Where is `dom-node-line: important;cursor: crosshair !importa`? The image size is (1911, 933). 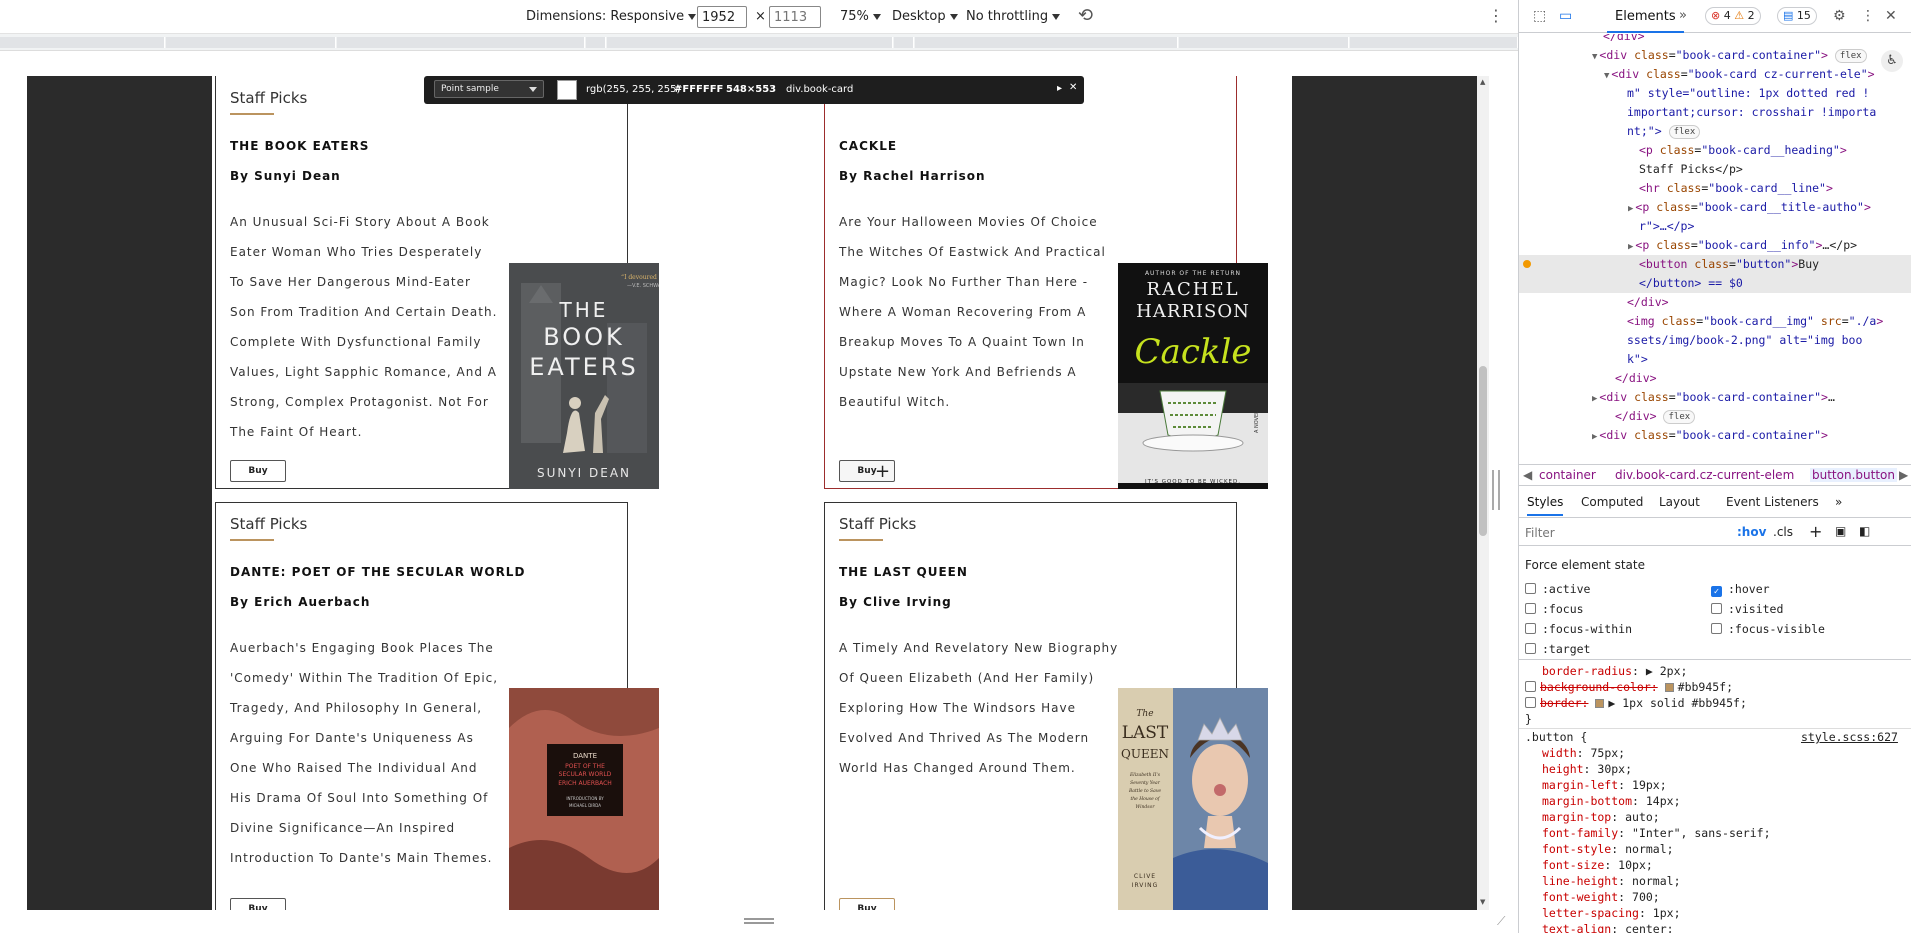 dom-node-line: important;cursor: crosshair !importa is located at coordinates (1751, 112).